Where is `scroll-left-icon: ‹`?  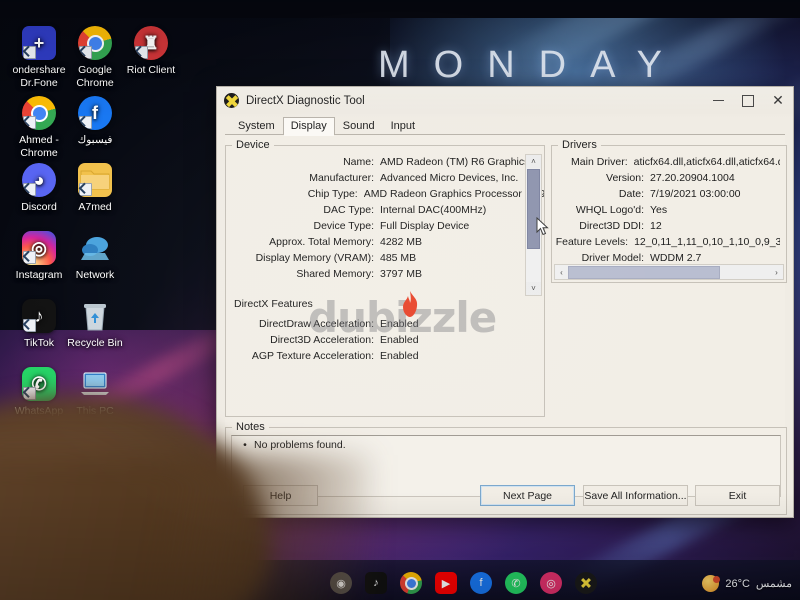
scroll-left-icon: ‹ is located at coordinates (561, 272).